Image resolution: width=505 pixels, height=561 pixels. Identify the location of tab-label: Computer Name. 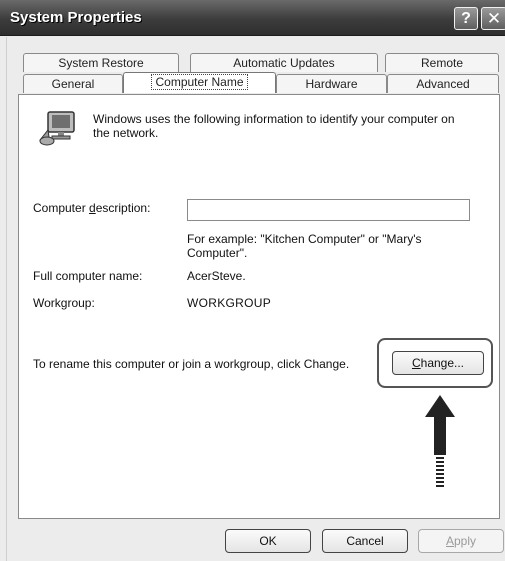
(199, 82).